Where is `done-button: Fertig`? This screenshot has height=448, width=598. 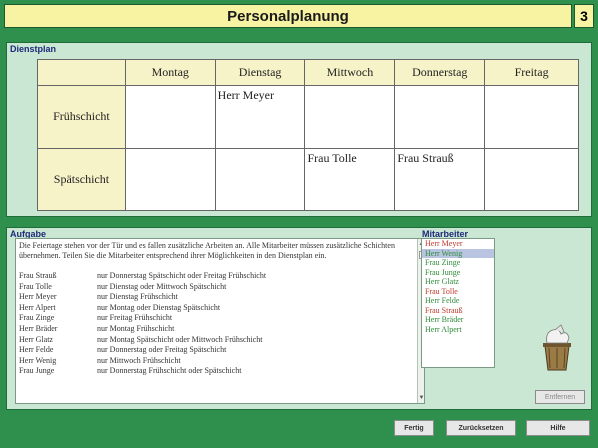
done-button: Fertig is located at coordinates (414, 428).